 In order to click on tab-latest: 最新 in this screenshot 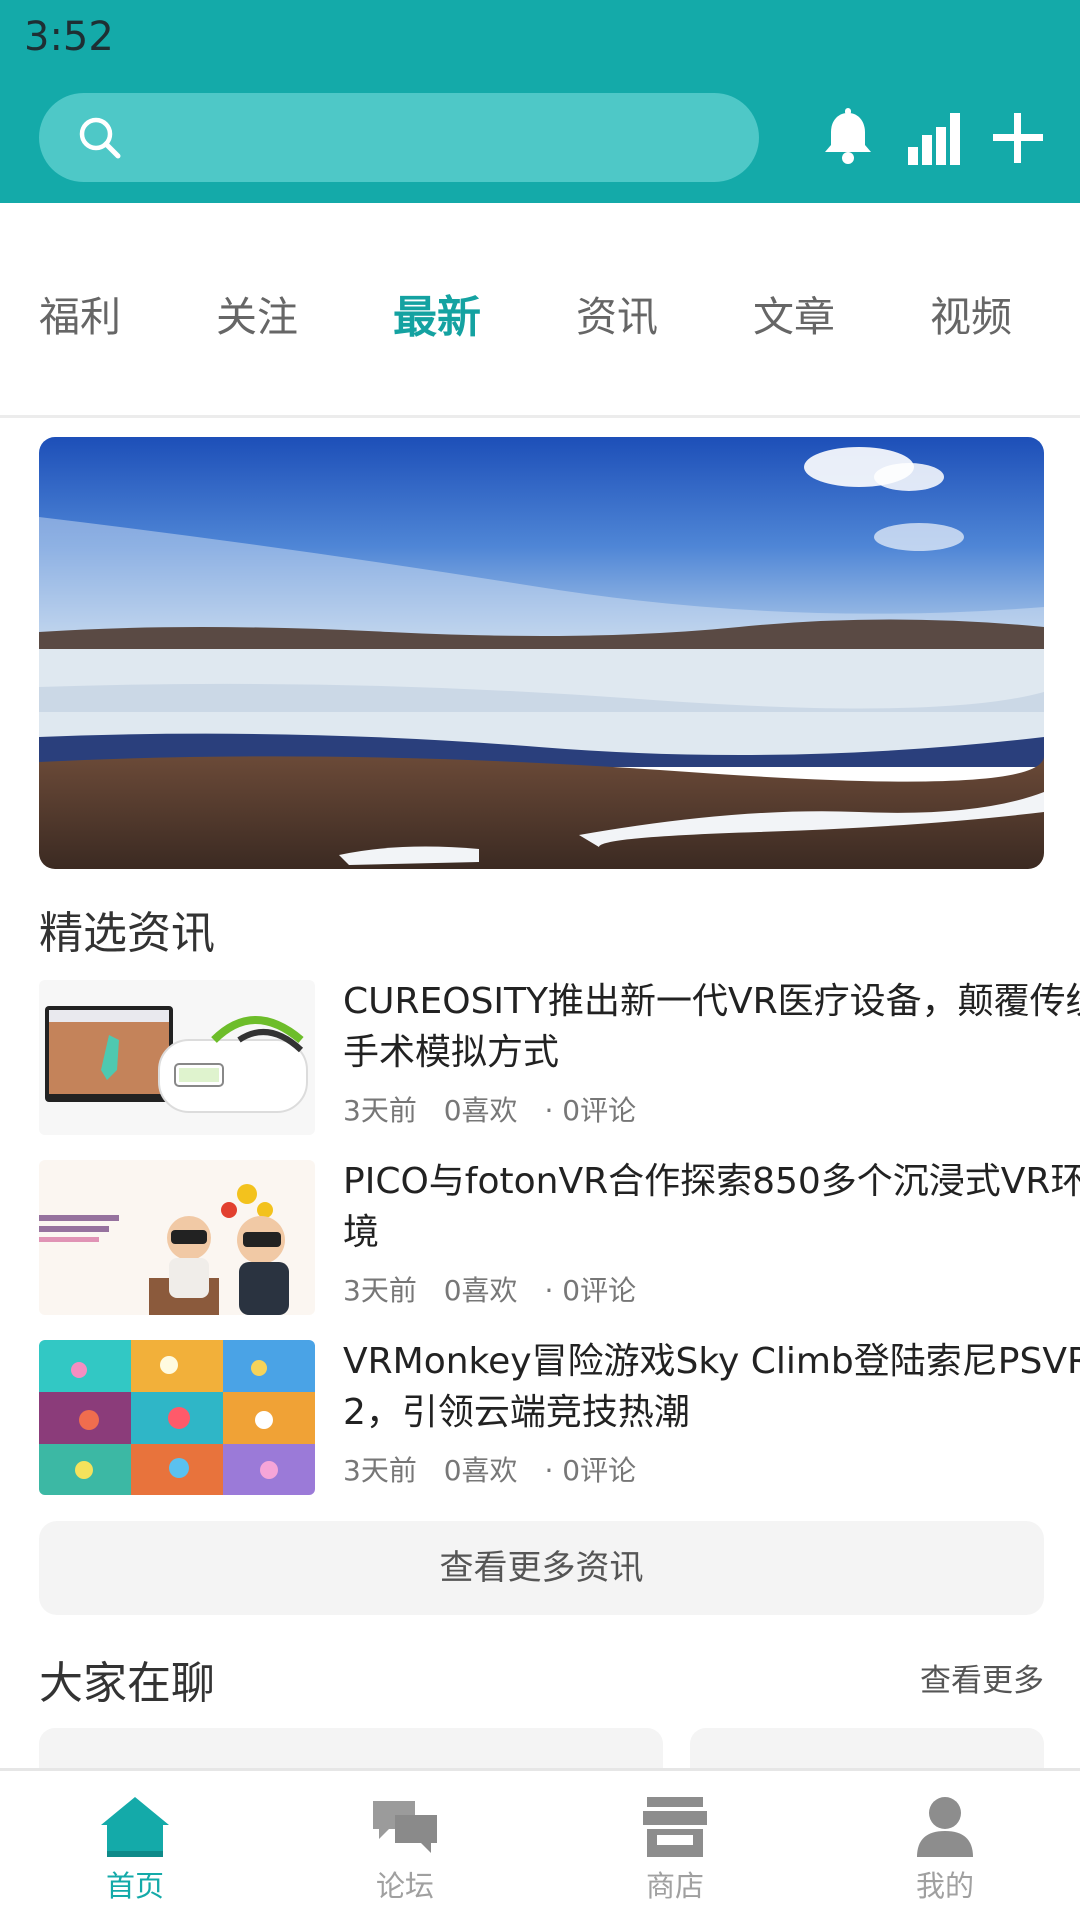, I will do `click(437, 313)`.